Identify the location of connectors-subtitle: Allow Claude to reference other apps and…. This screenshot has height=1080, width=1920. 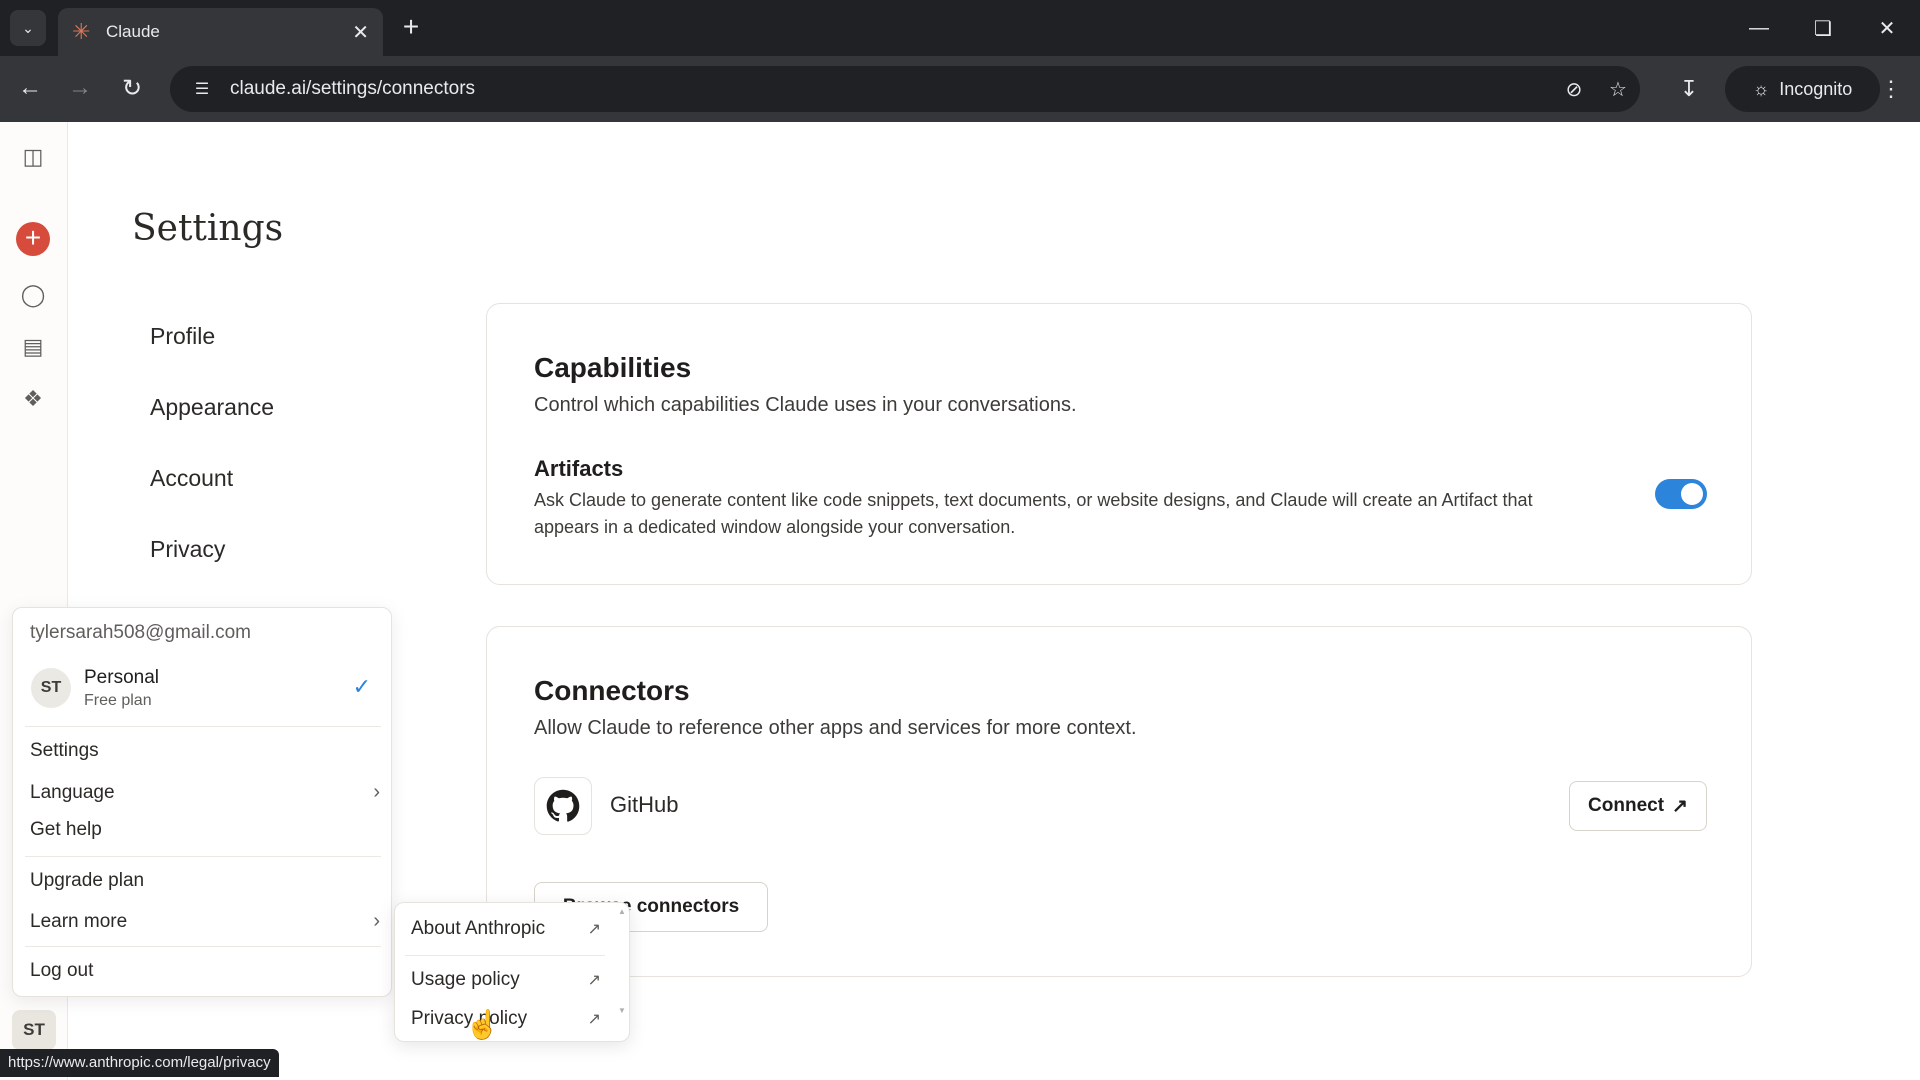
(835, 728).